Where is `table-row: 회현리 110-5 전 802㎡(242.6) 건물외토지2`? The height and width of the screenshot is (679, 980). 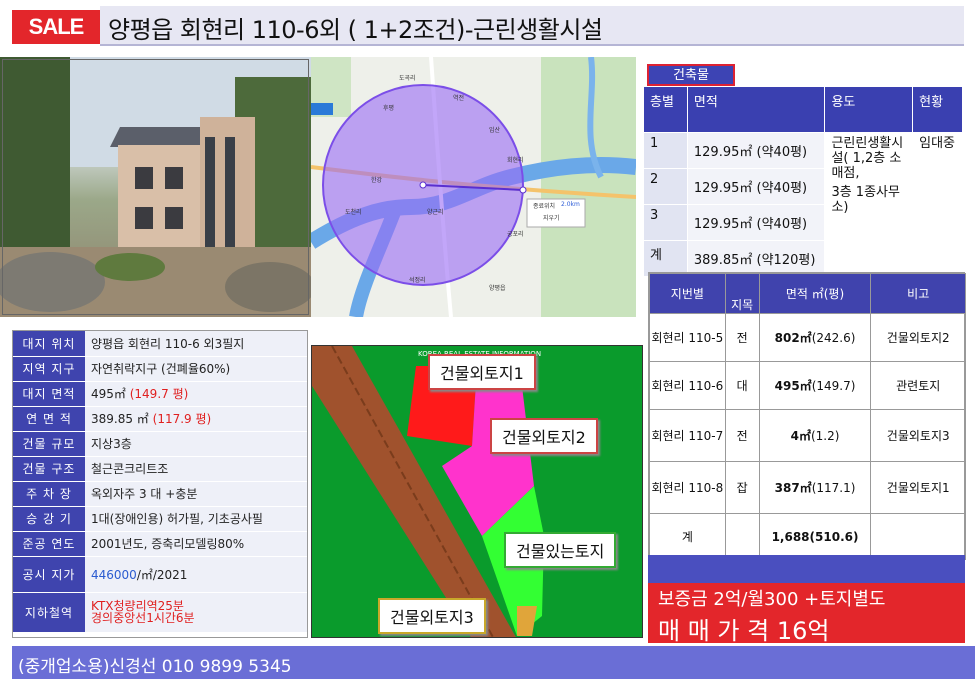
table-row: 회현리 110-5 전 802㎡(242.6) 건물외토지2 is located at coordinates (807, 337).